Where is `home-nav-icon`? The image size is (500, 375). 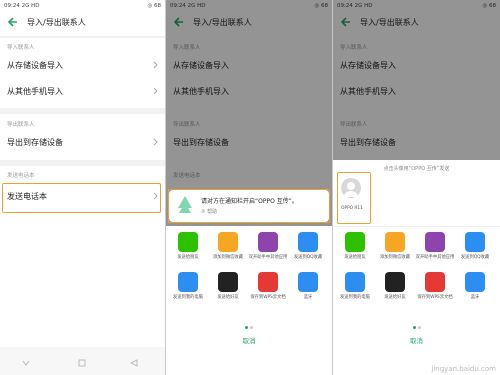
home-nav-icon is located at coordinates (82, 363).